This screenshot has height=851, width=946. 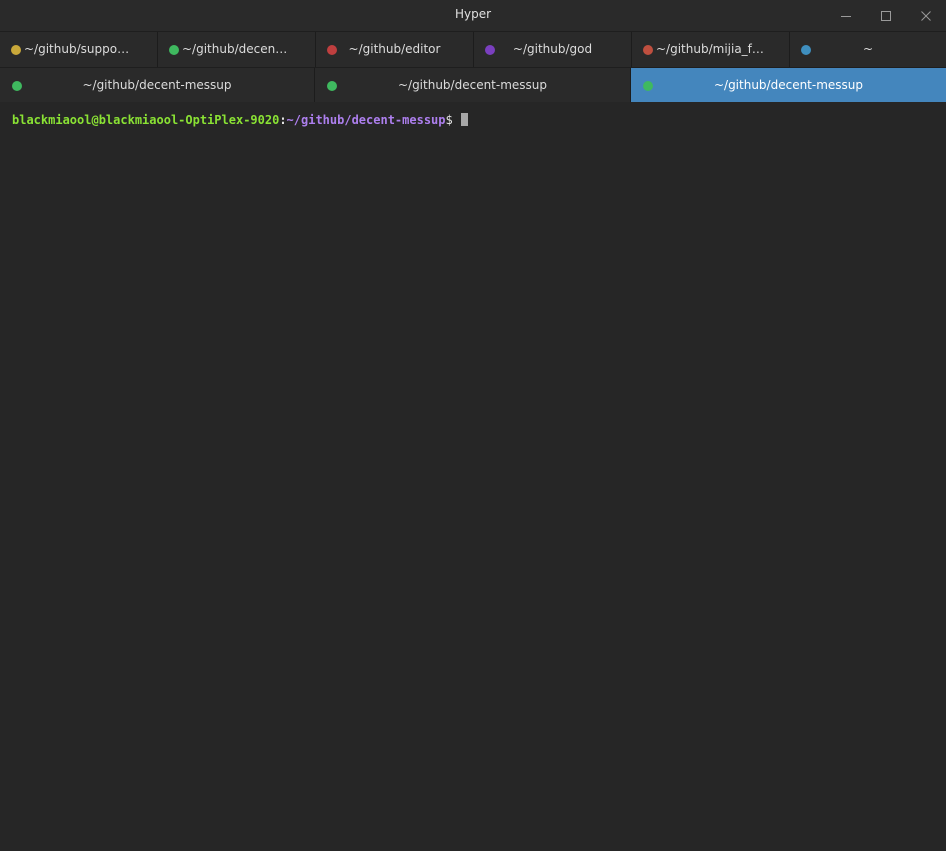 I want to click on close-button, so click(x=926, y=15).